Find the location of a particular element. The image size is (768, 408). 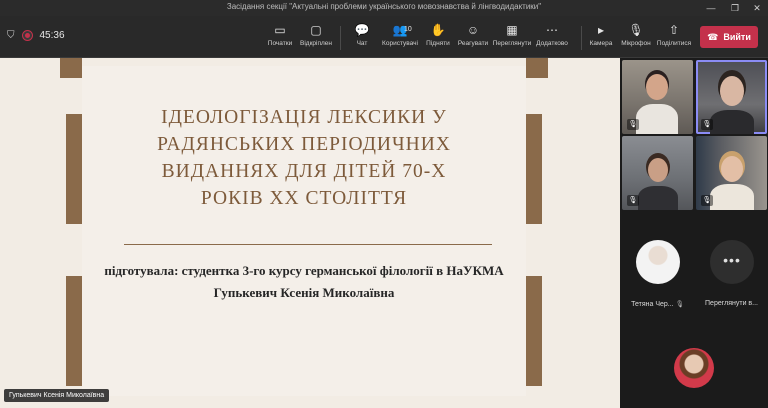

share-label: Поділитися is located at coordinates (674, 43).